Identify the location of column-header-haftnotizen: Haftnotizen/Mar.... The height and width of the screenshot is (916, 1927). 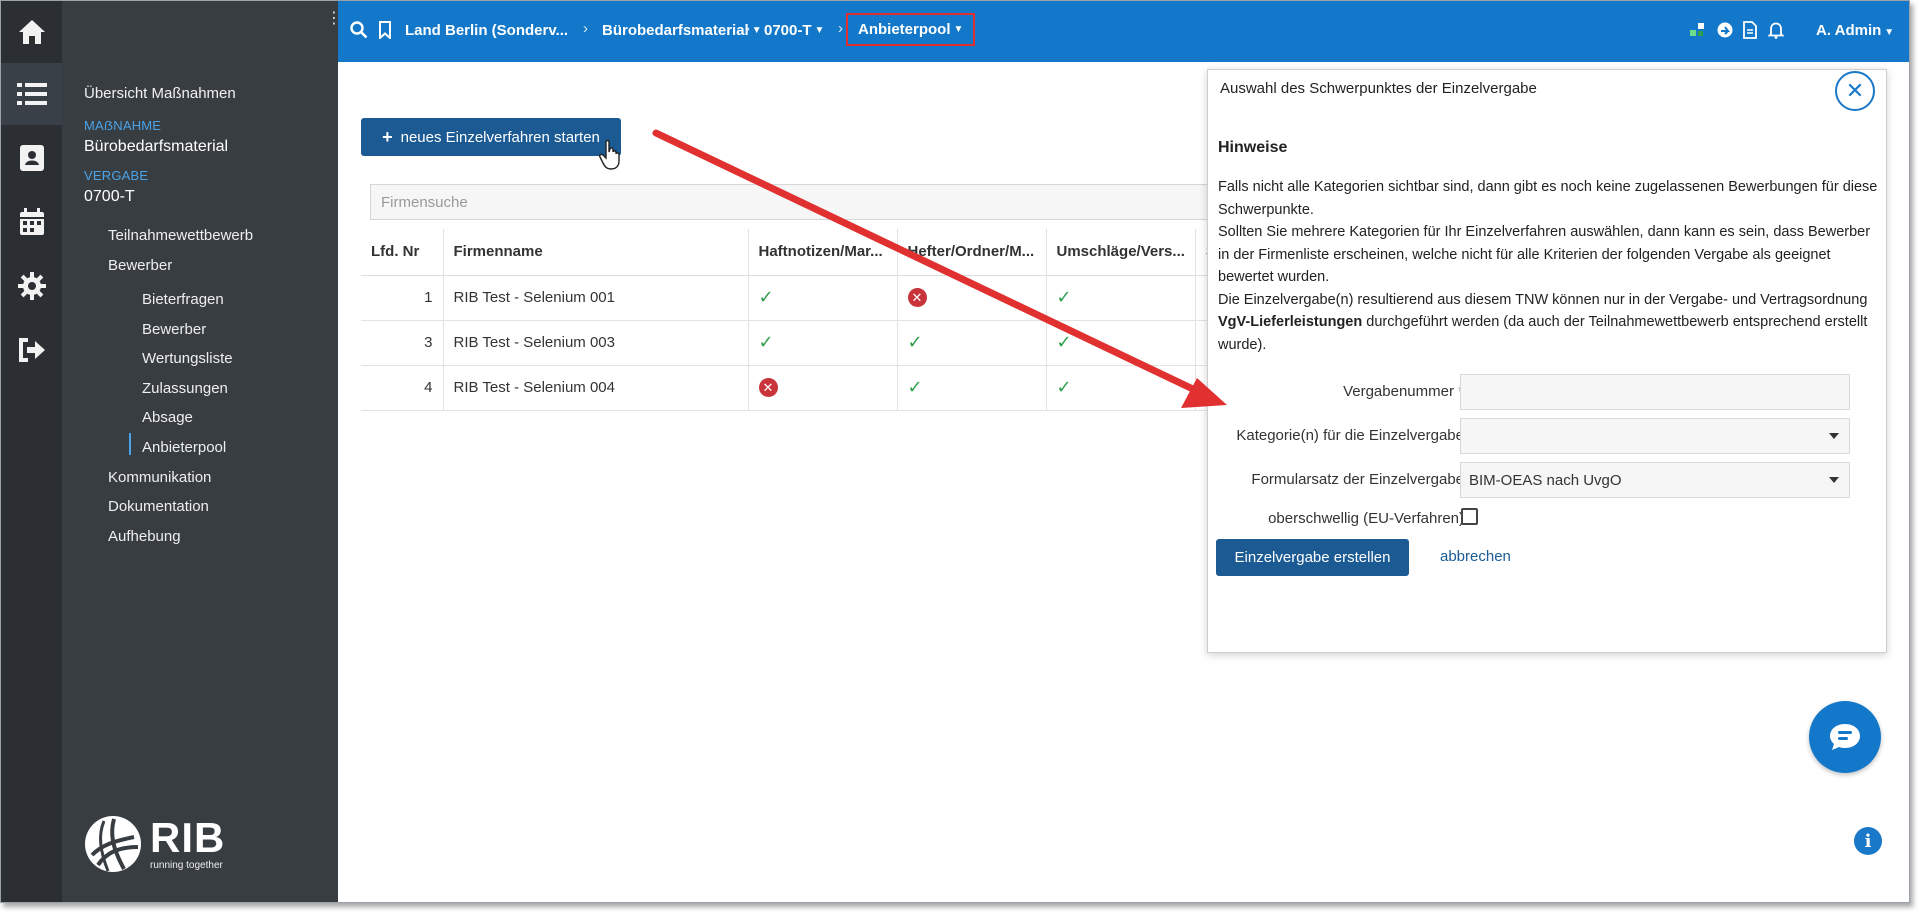
(823, 252).